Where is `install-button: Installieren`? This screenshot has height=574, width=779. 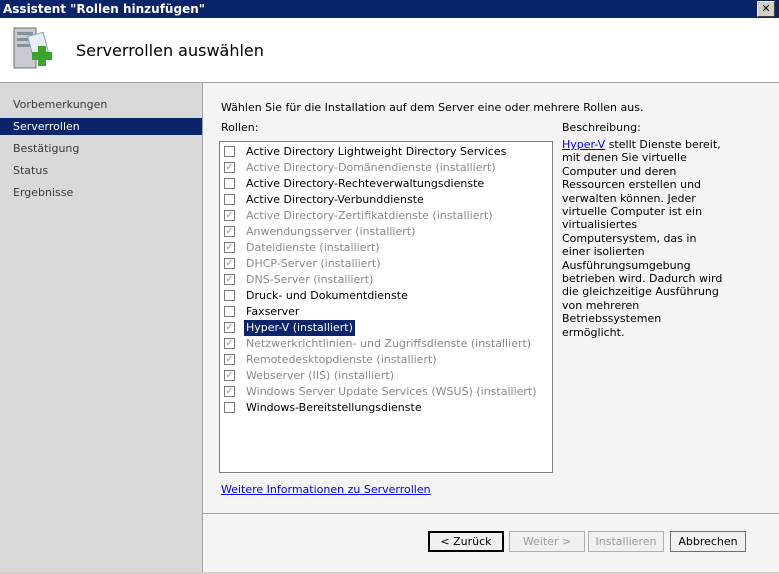
install-button: Installieren is located at coordinates (626, 541).